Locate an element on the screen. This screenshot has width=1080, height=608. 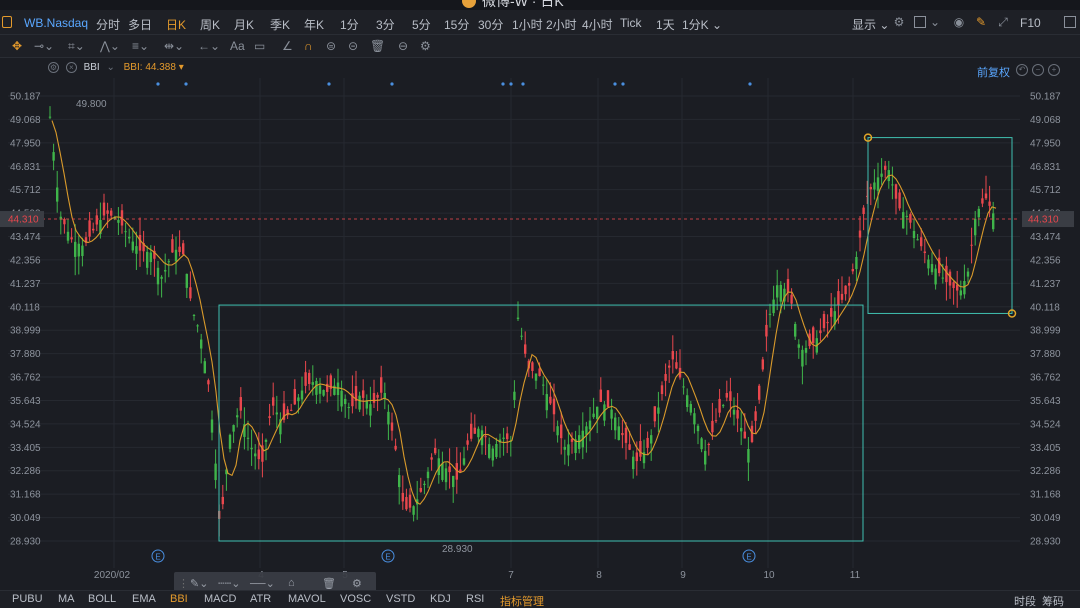
indicator-tab: PUBU is located at coordinates (27, 599).